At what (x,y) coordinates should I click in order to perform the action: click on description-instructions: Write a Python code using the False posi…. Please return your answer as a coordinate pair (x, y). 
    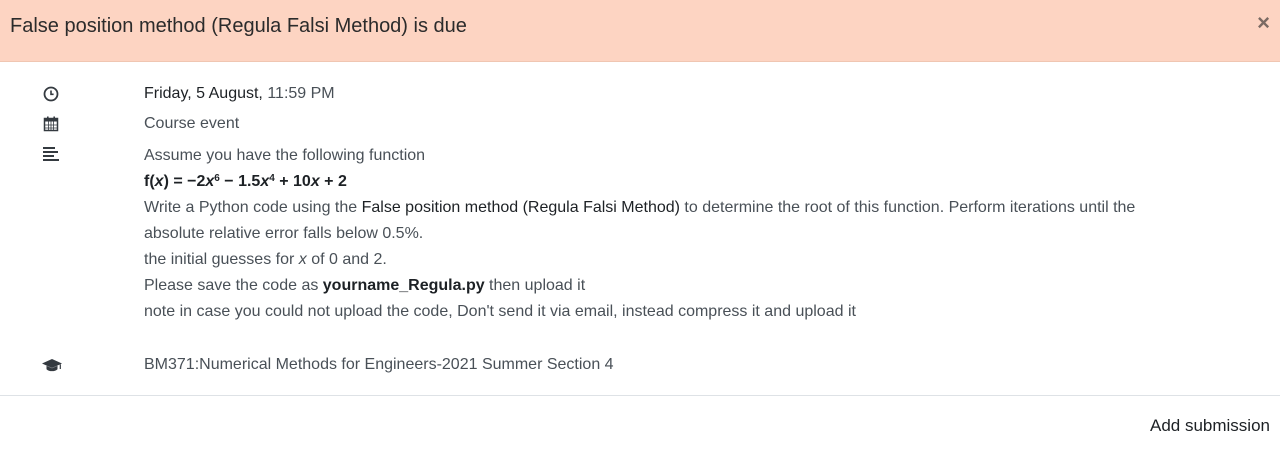
    Looking at the image, I should click on (640, 207).